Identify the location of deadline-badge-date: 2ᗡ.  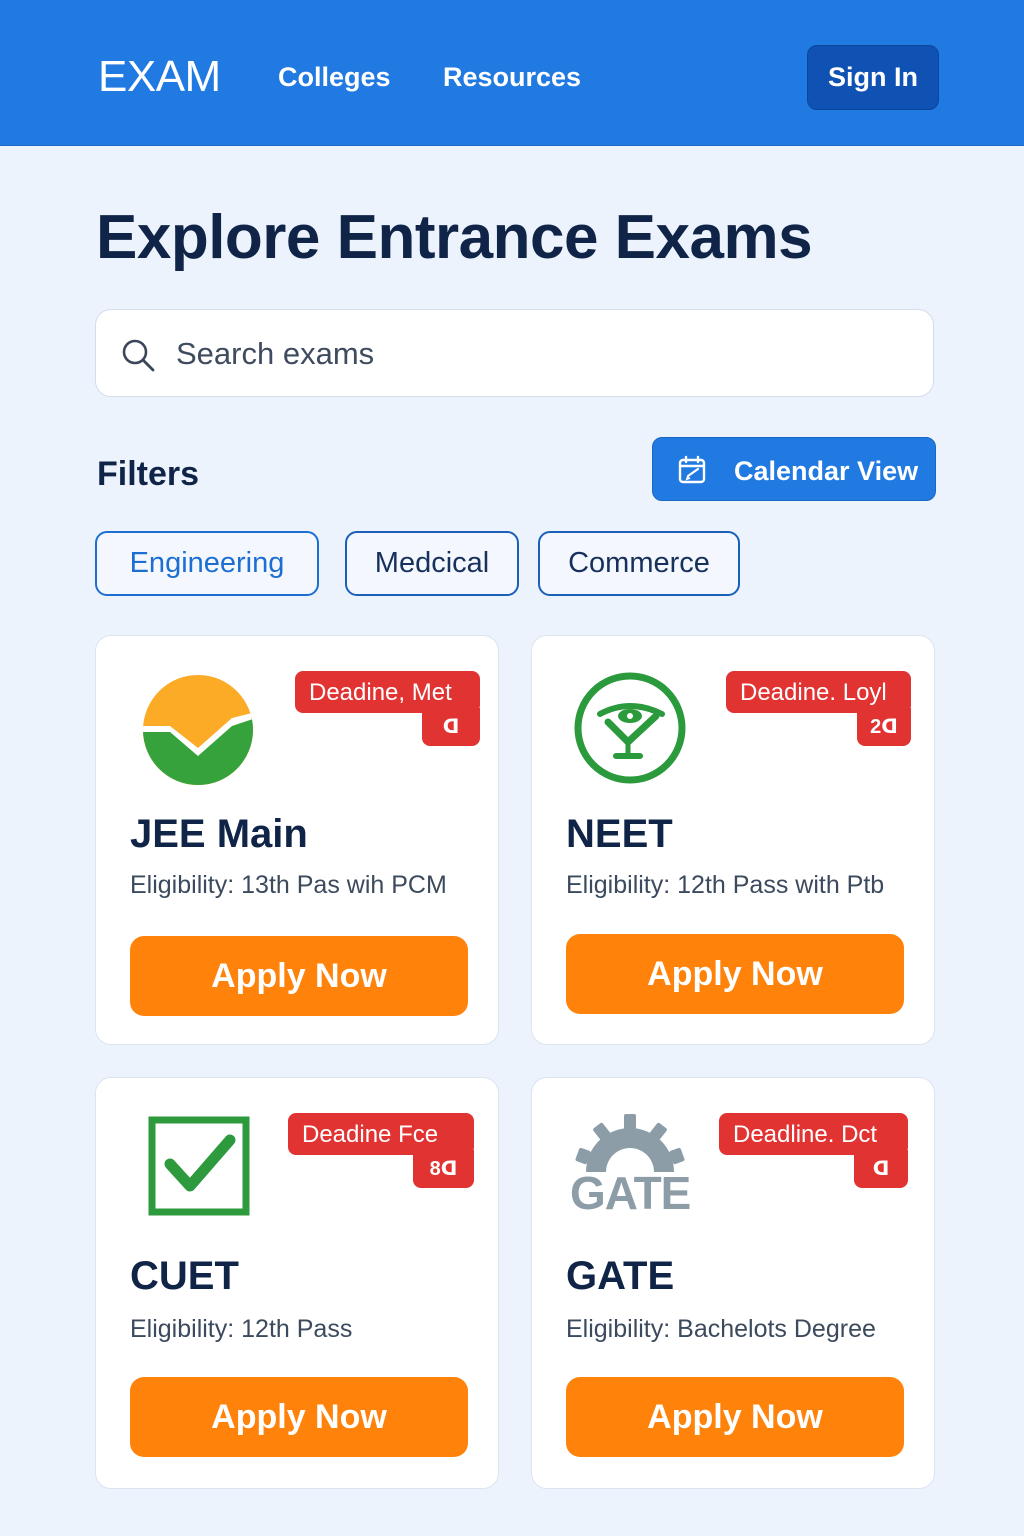
(884, 727).